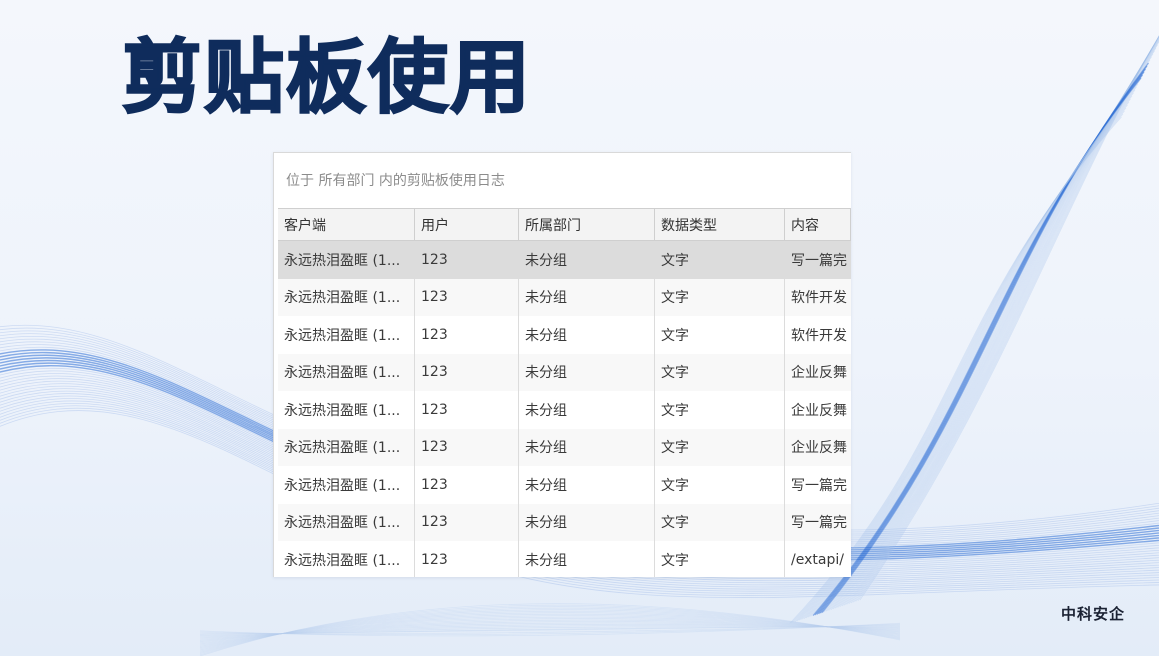  What do you see at coordinates (1093, 614) in the screenshot?
I see `brand-logo-text: 中科安企` at bounding box center [1093, 614].